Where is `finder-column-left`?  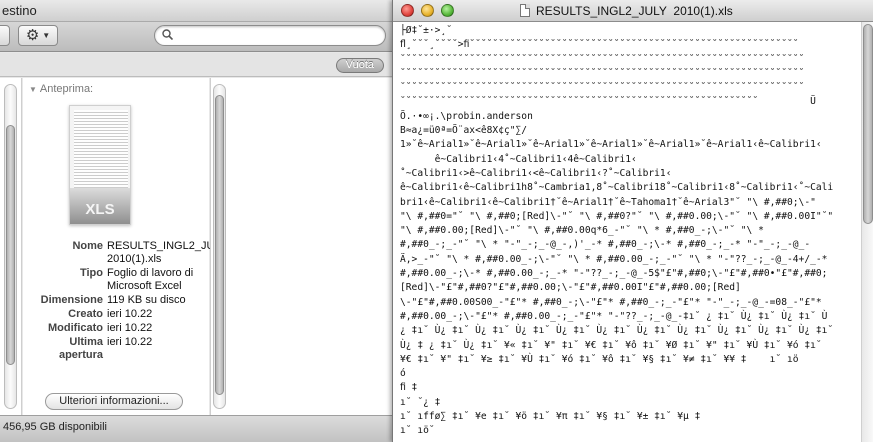
finder-column-left is located at coordinates (11, 246).